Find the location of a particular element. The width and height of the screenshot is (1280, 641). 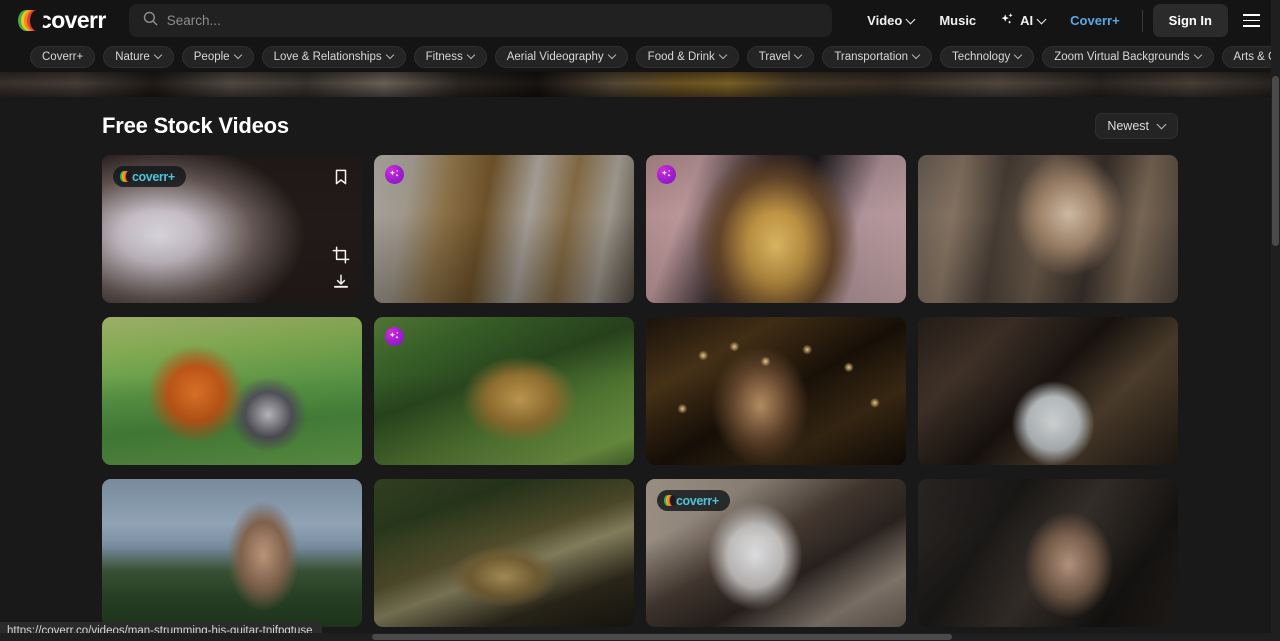

nav-item-coverr-plus-label: Coverr+ is located at coordinates (1095, 20).